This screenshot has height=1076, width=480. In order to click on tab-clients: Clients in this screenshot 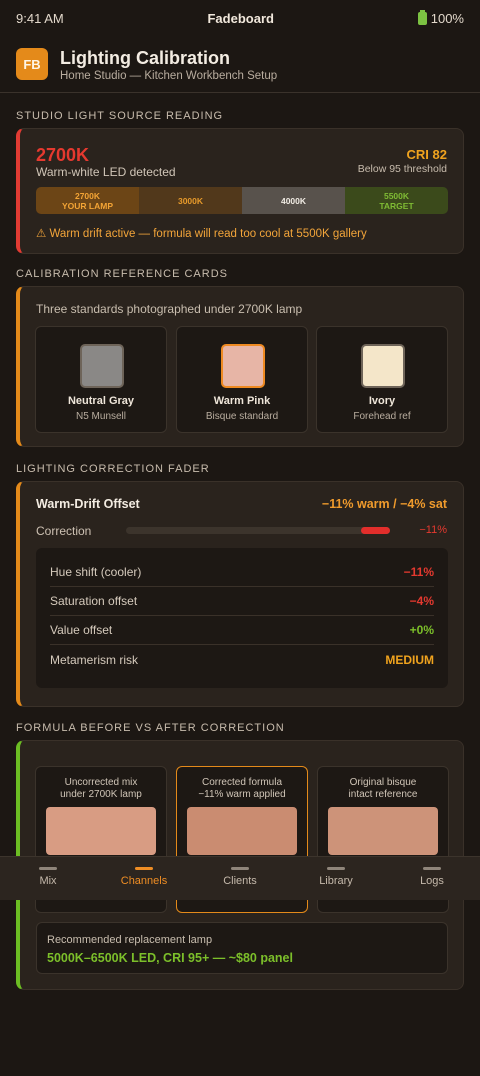, I will do `click(240, 878)`.